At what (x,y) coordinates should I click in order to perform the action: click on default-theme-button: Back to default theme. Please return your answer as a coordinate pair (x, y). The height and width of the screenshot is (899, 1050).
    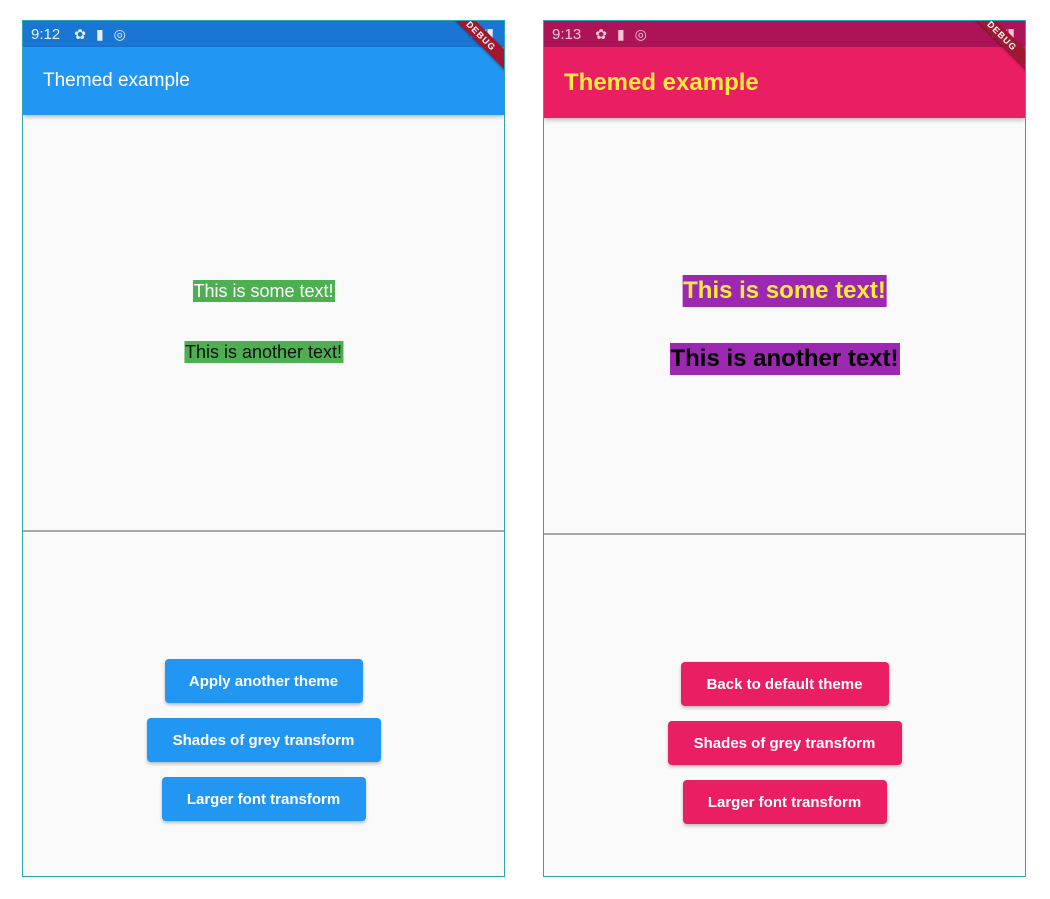
    Looking at the image, I should click on (784, 684).